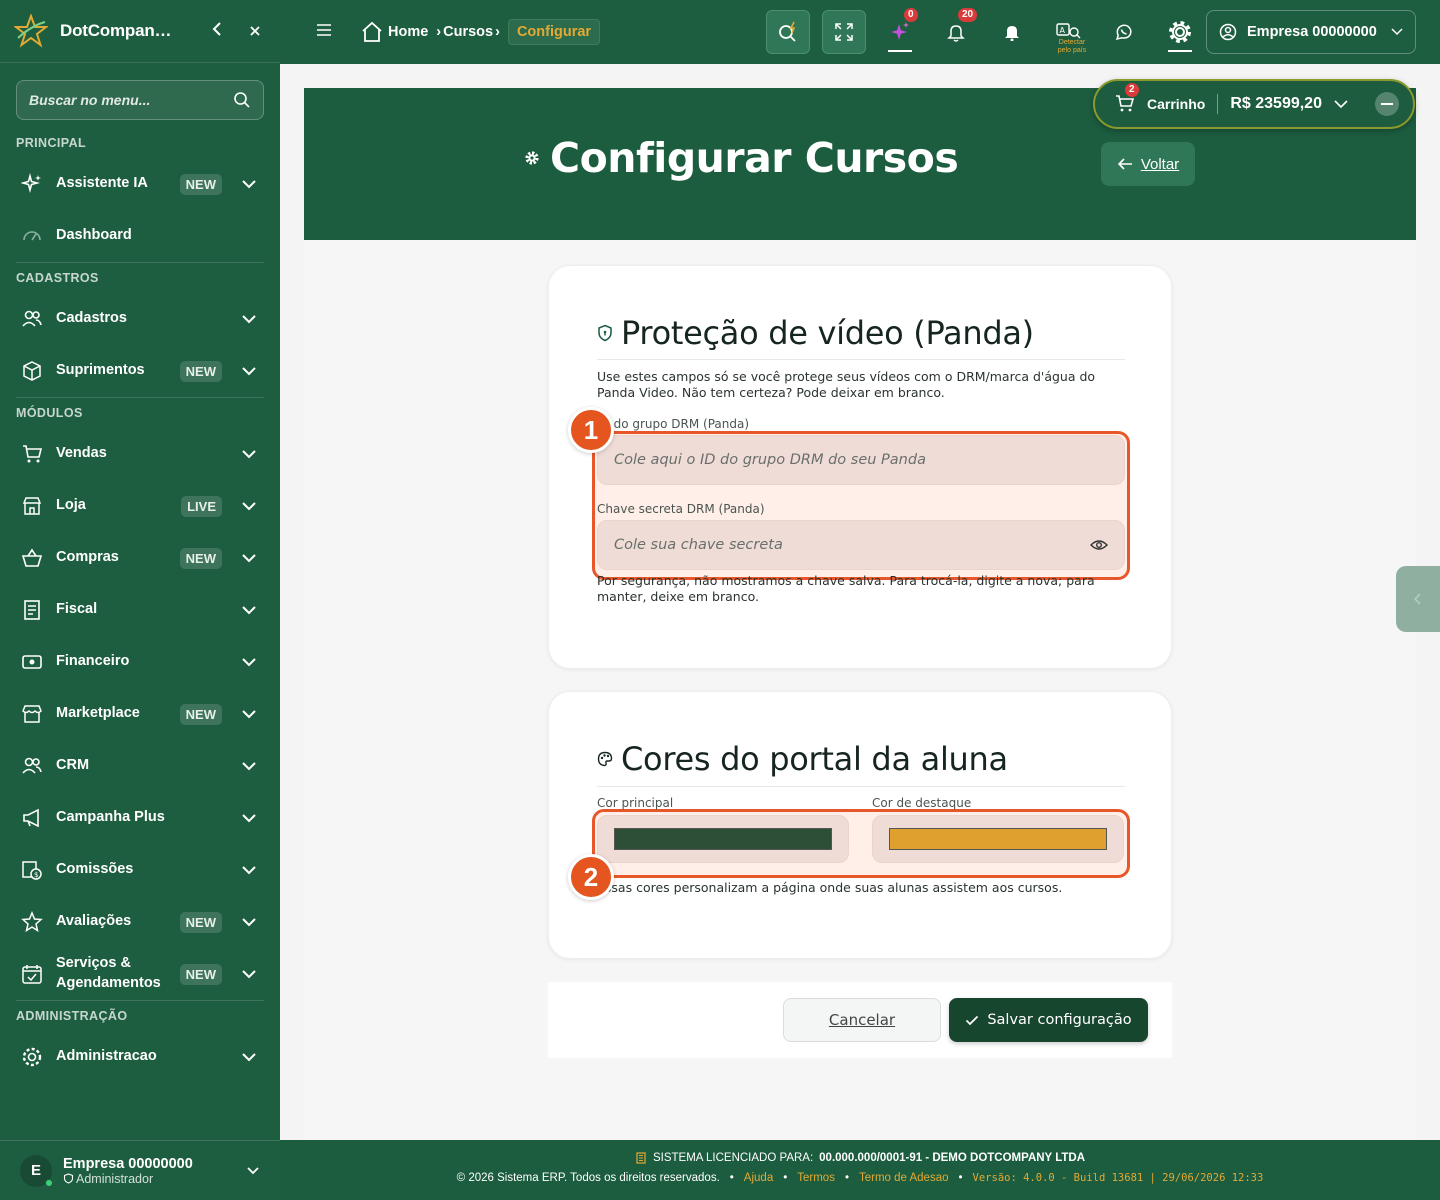 The height and width of the screenshot is (1200, 1440). Describe the element at coordinates (1072, 46) in the screenshot. I see `detect-country-label: Detectar pelo país` at that location.